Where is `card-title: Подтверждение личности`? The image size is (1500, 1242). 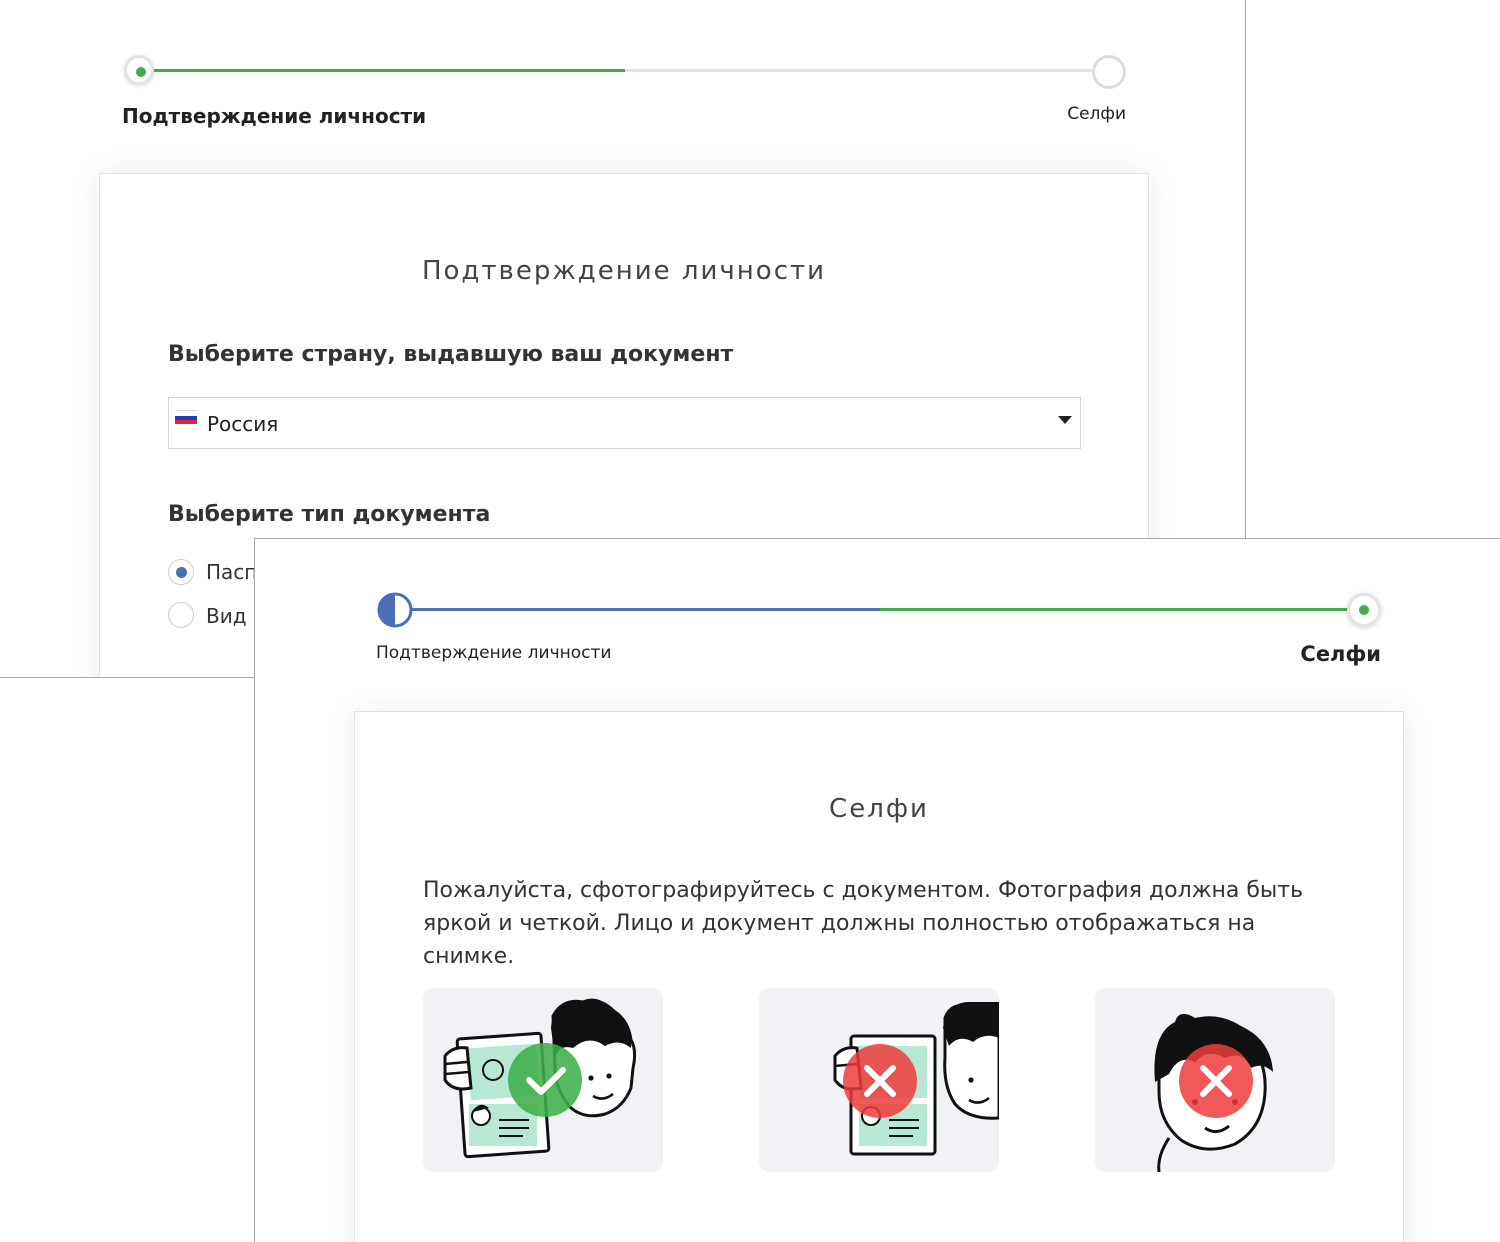 card-title: Подтверждение личности is located at coordinates (624, 271).